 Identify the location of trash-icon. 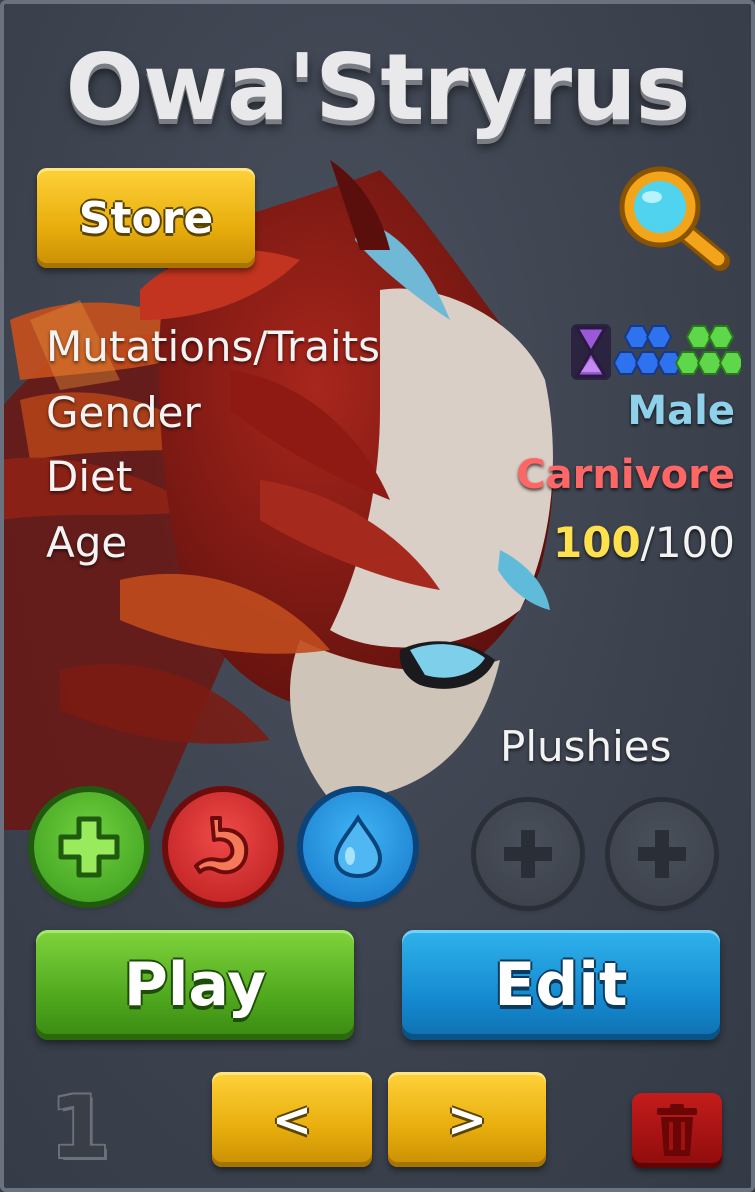
(677, 1129).